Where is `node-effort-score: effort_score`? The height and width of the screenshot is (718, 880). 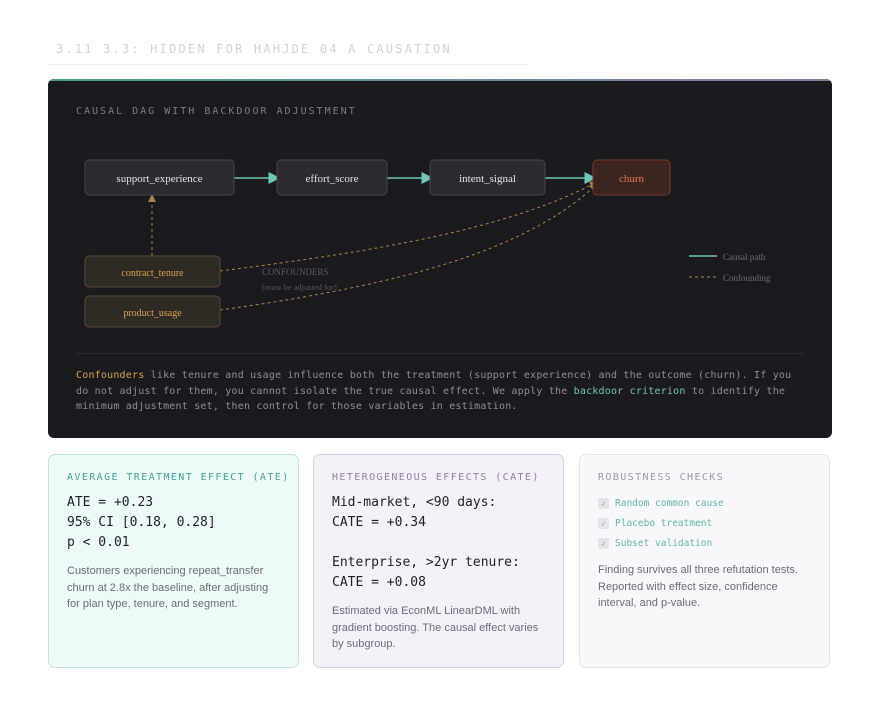 node-effort-score: effort_score is located at coordinates (332, 177).